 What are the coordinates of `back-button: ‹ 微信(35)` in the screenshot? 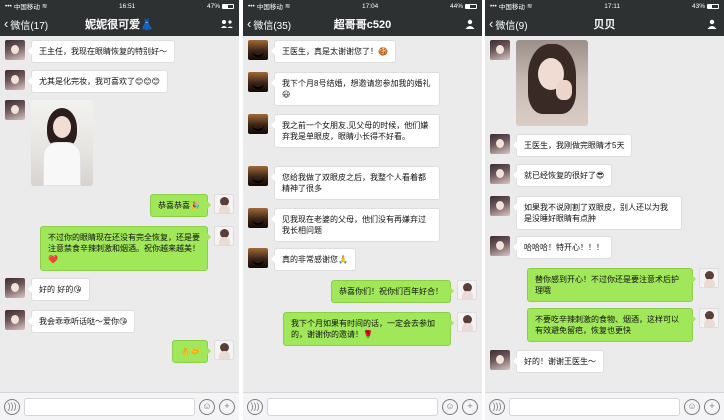 It's located at (269, 24).